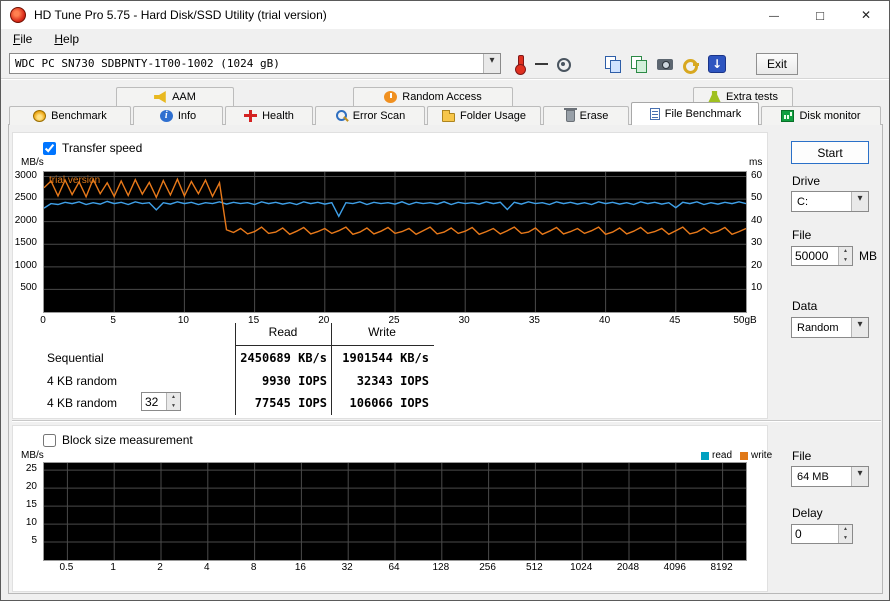 The image size is (890, 601). I want to click on tab-benchmark: Benchmark, so click(70, 115).